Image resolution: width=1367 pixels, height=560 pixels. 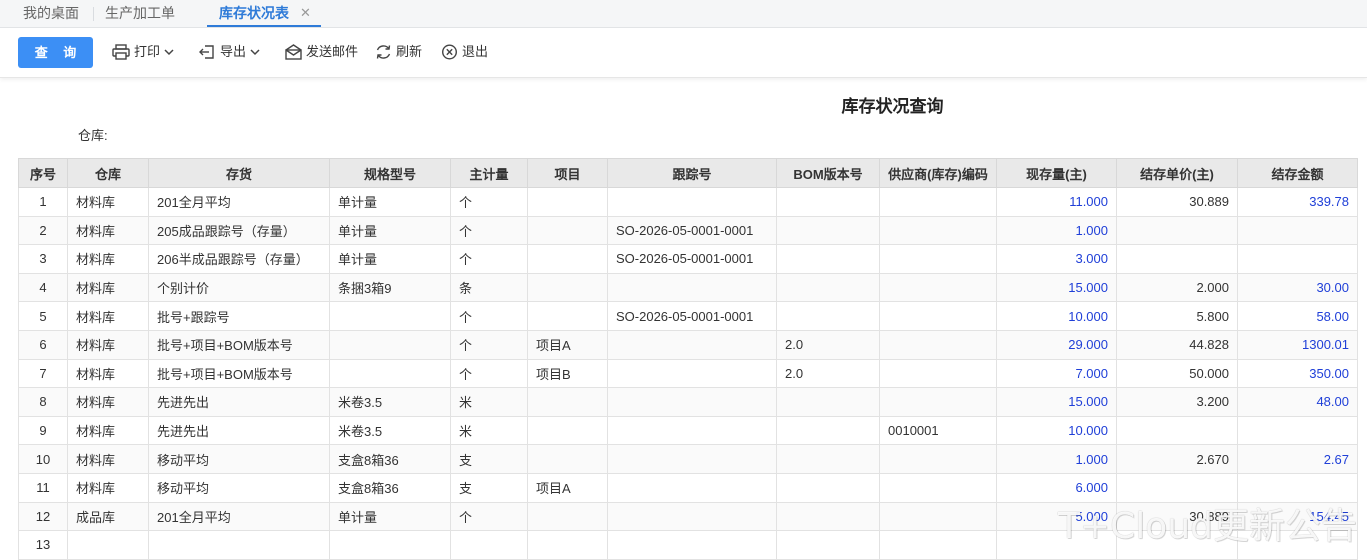 What do you see at coordinates (1297, 402) in the screenshot?
I see `amount-cell: 48.00` at bounding box center [1297, 402].